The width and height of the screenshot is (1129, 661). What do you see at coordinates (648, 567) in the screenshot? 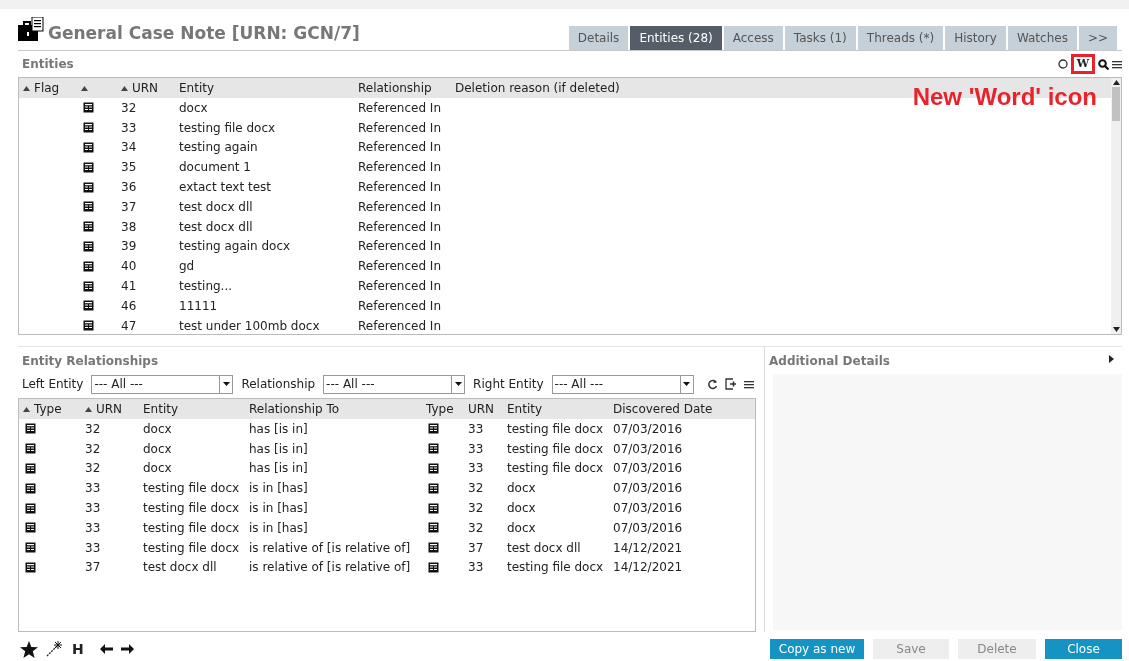
I see `table-cell: 14/12/2021` at bounding box center [648, 567].